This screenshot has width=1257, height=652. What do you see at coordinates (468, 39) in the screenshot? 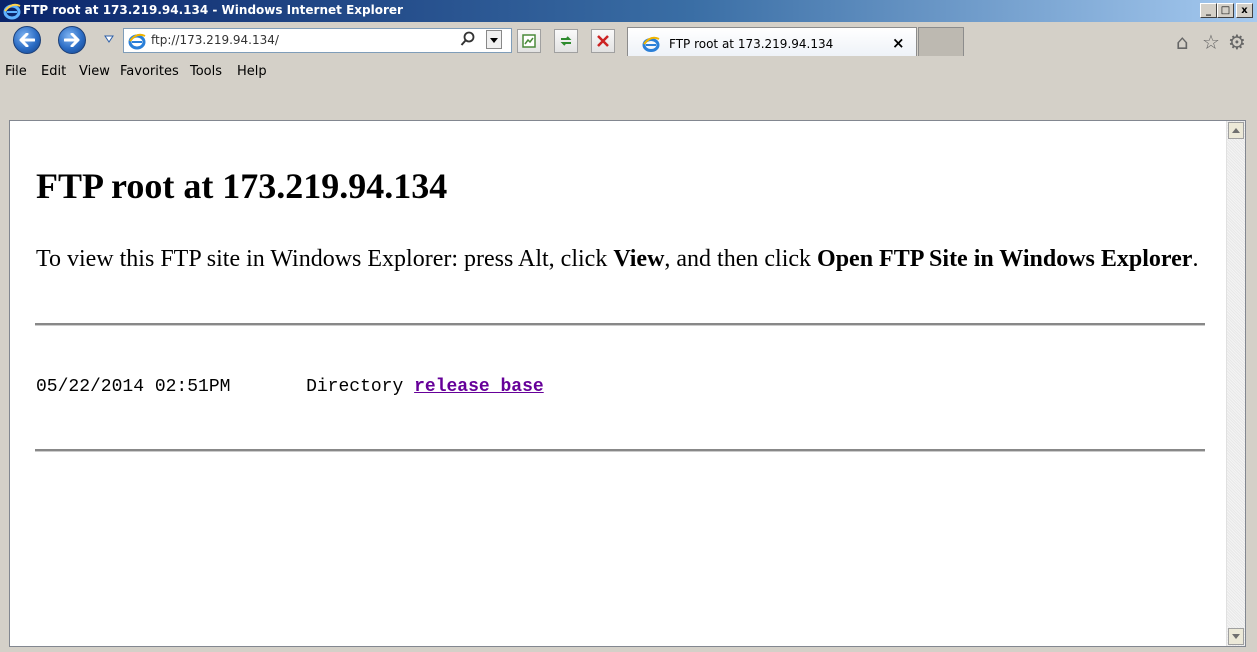
I see `search-icon` at bounding box center [468, 39].